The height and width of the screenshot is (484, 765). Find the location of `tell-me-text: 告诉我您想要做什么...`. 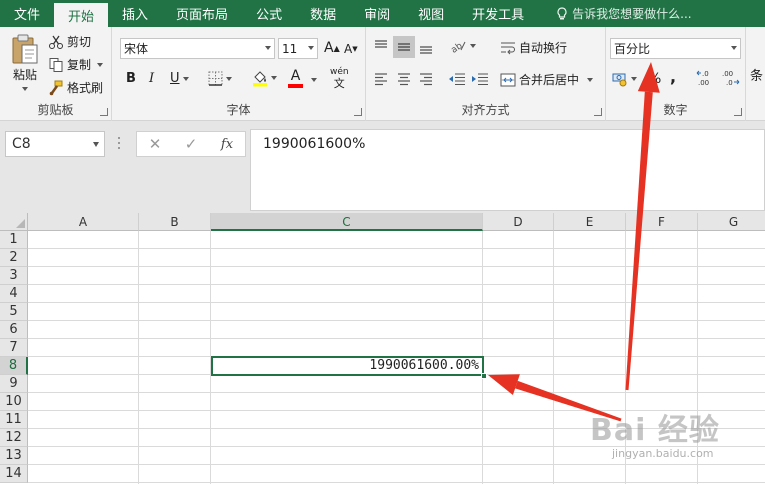

tell-me-text: 告诉我您想要做什么... is located at coordinates (632, 14).